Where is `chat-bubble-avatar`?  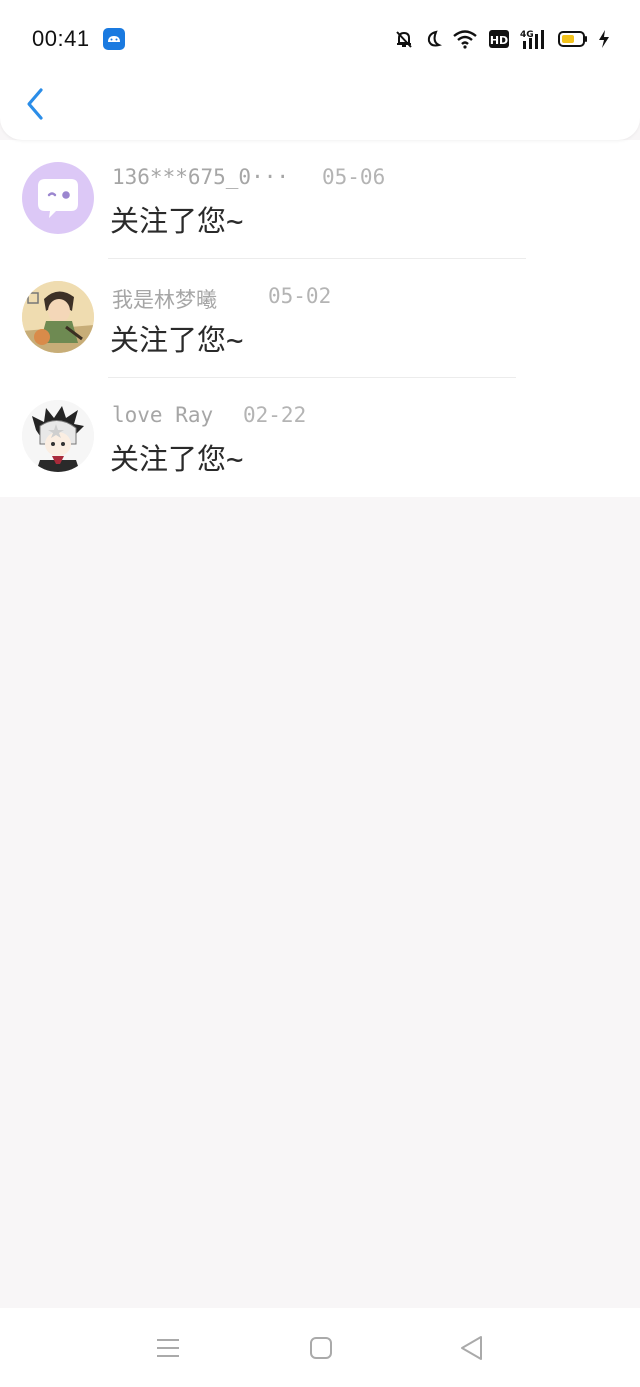
chat-bubble-avatar is located at coordinates (58, 198).